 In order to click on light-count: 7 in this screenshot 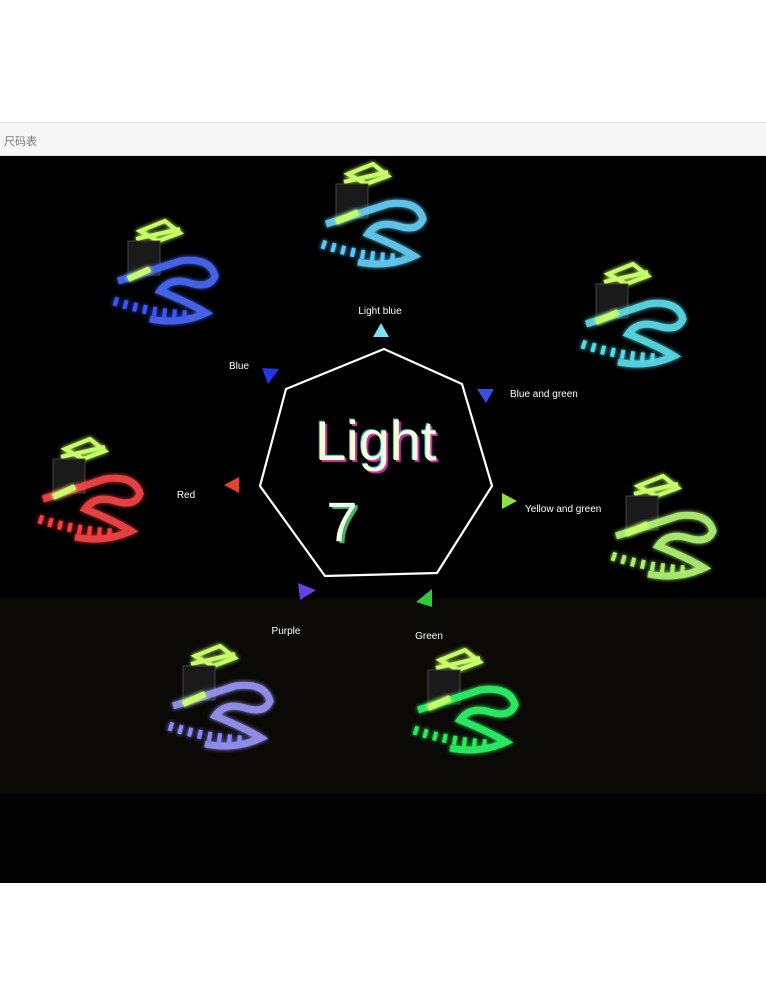, I will do `click(341, 521)`.